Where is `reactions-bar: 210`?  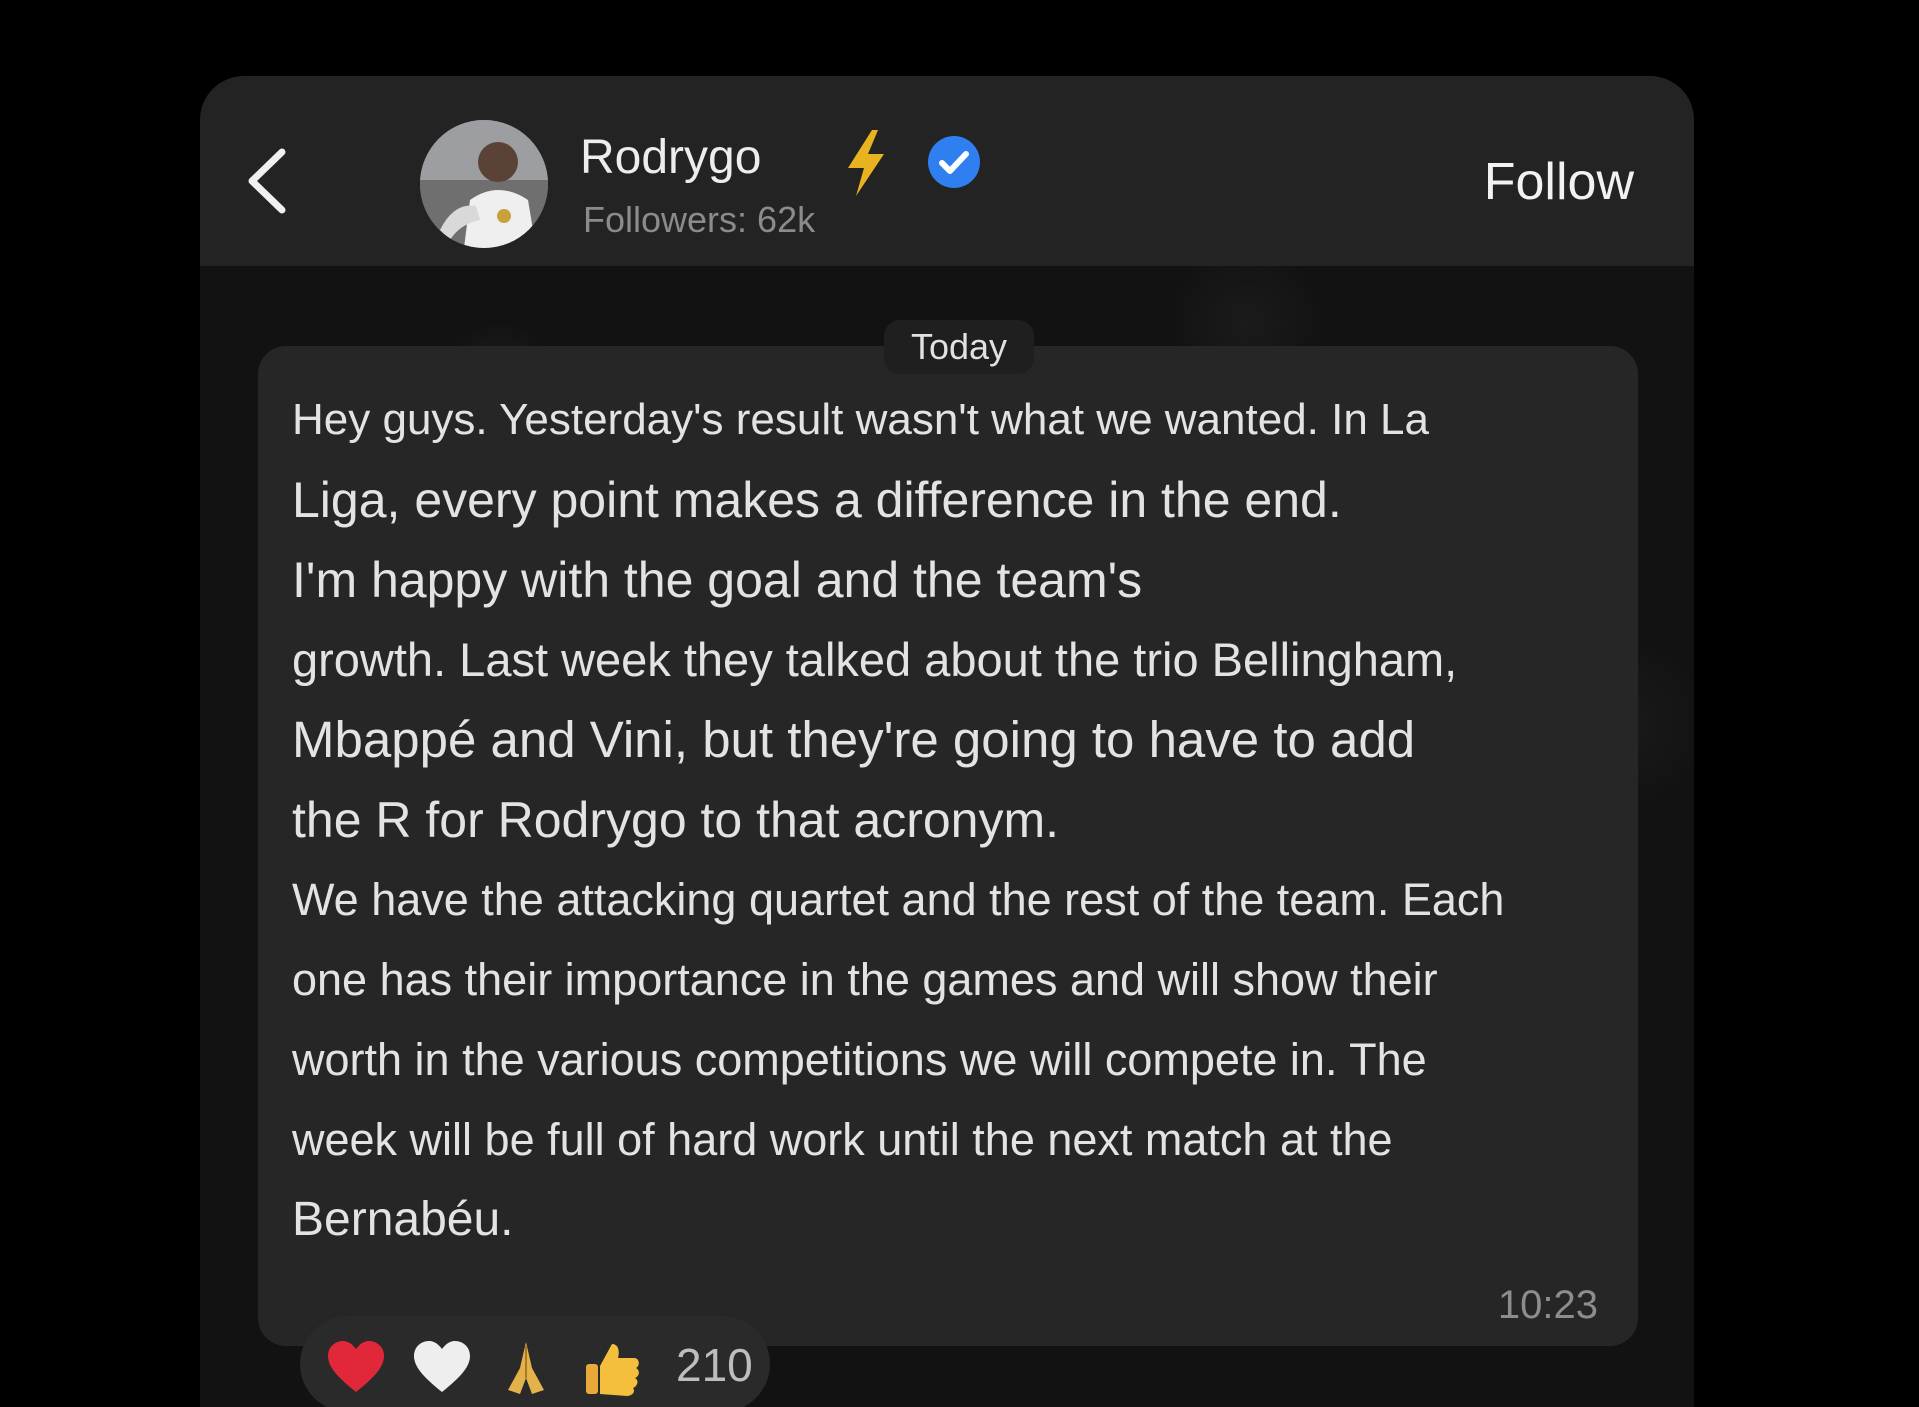
reactions-bar: 210 is located at coordinates (535, 1361).